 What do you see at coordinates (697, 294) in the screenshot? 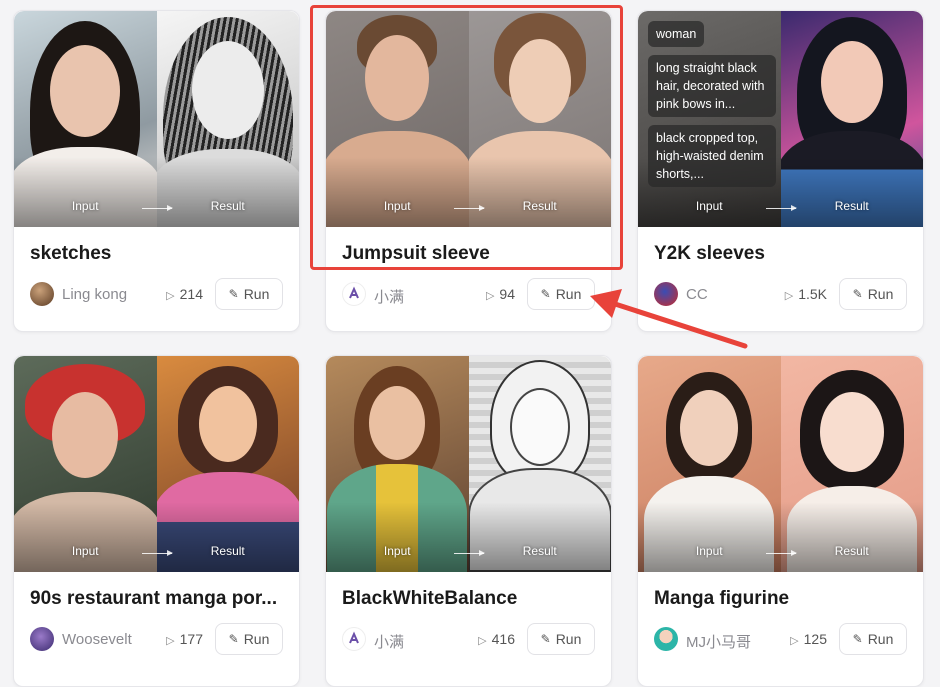
I see `author-name: CC` at bounding box center [697, 294].